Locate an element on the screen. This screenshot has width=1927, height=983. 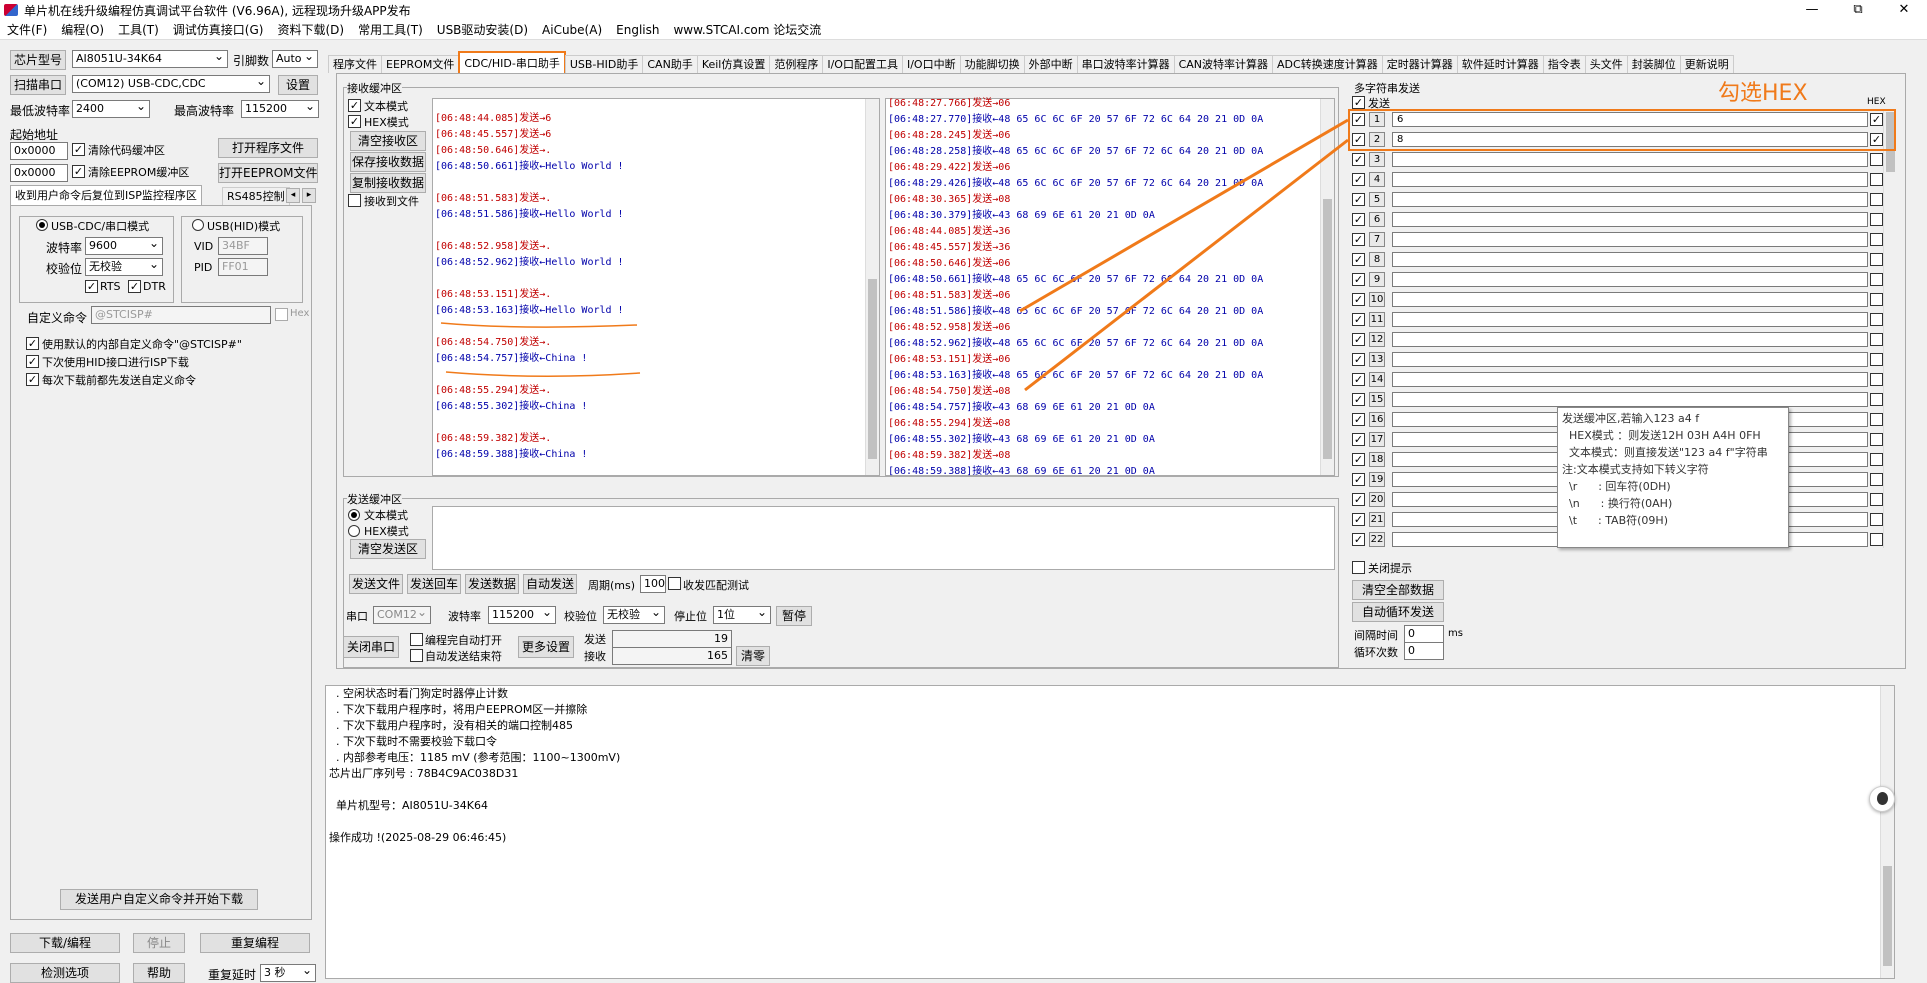
status-log-scrollbar is located at coordinates (1887, 832).